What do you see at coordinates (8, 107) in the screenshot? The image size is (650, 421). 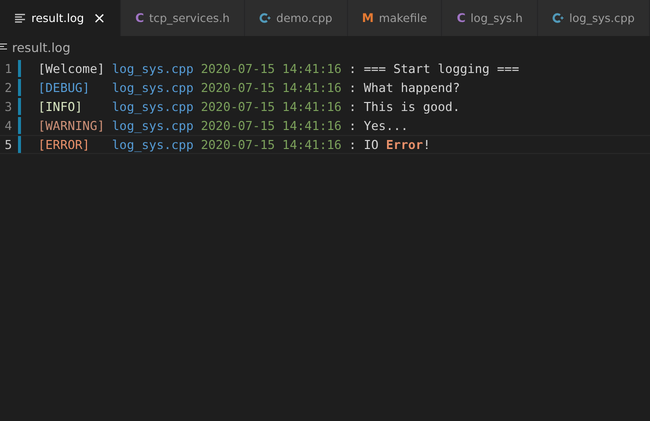 I see `line-number: 3` at bounding box center [8, 107].